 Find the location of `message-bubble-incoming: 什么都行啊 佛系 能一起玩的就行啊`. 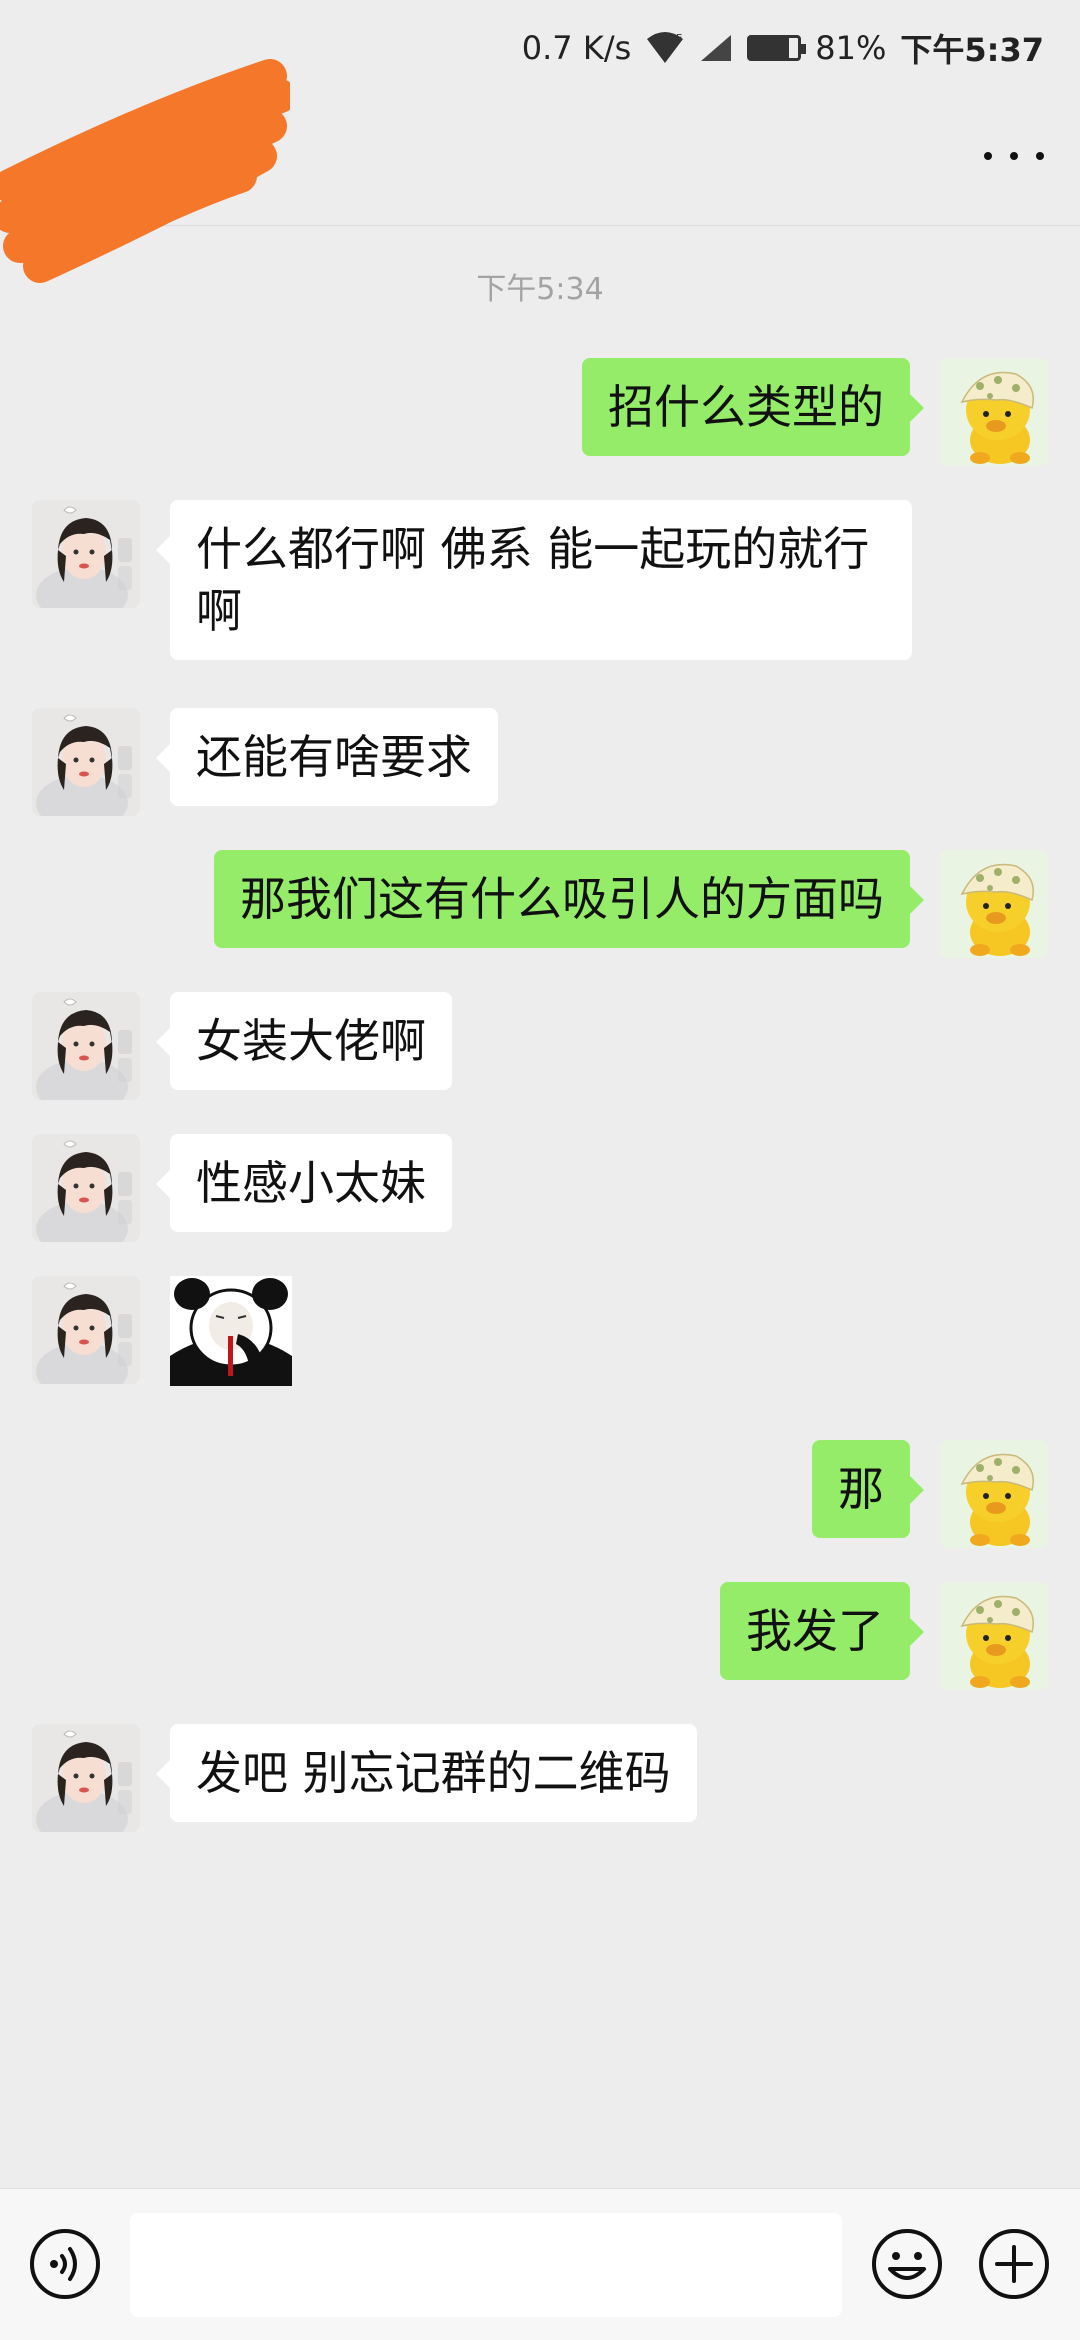

message-bubble-incoming: 什么都行啊 佛系 能一起玩的就行啊 is located at coordinates (534, 580).